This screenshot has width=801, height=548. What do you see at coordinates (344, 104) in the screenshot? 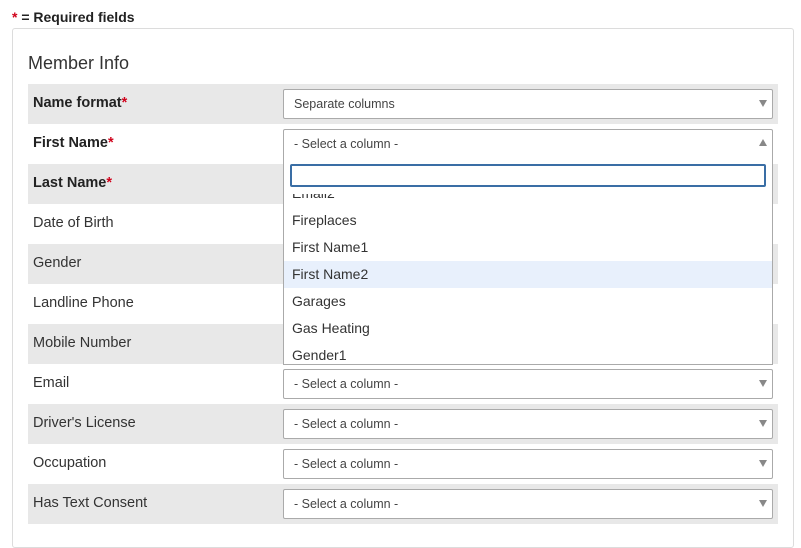
I see `select-value: Separate columns` at bounding box center [344, 104].